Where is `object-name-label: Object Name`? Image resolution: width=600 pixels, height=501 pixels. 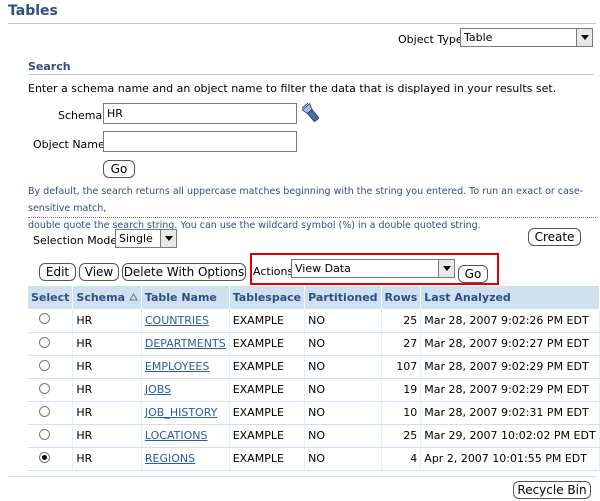
object-name-label: Object Name is located at coordinates (69, 144).